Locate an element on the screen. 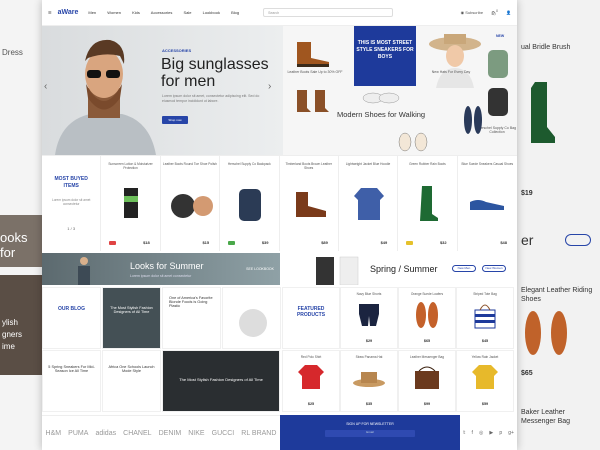 The image size is (600, 450). chevron-left-icon: ‹ is located at coordinates (45, 86).